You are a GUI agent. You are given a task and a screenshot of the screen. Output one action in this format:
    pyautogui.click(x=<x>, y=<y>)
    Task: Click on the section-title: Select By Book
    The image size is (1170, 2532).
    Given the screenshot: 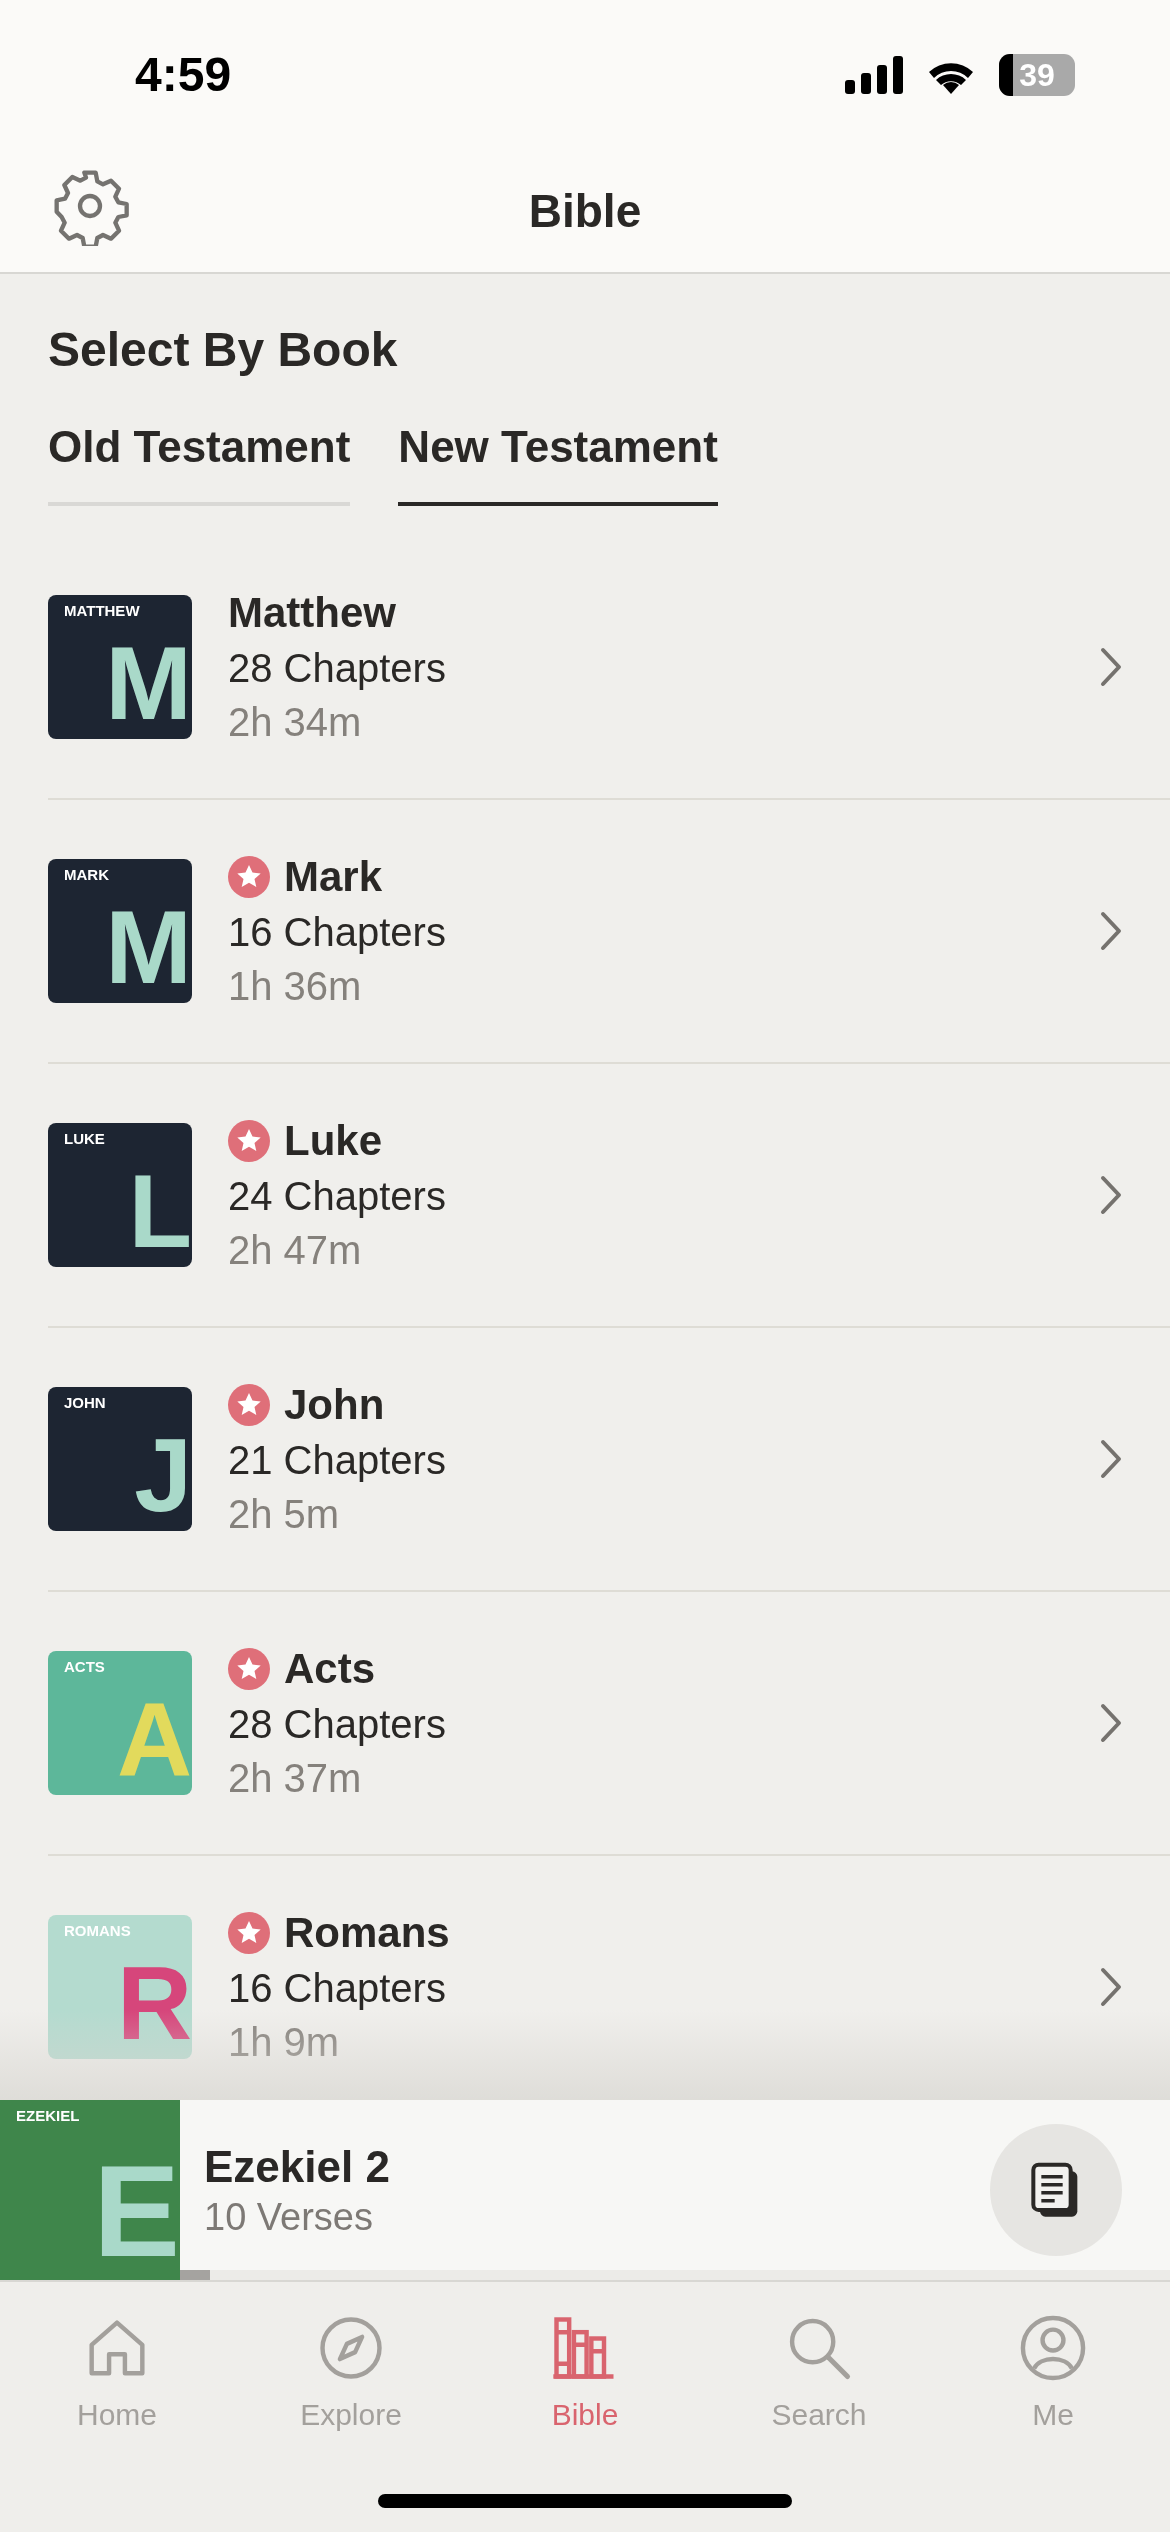 What is the action you would take?
    pyautogui.click(x=223, y=350)
    